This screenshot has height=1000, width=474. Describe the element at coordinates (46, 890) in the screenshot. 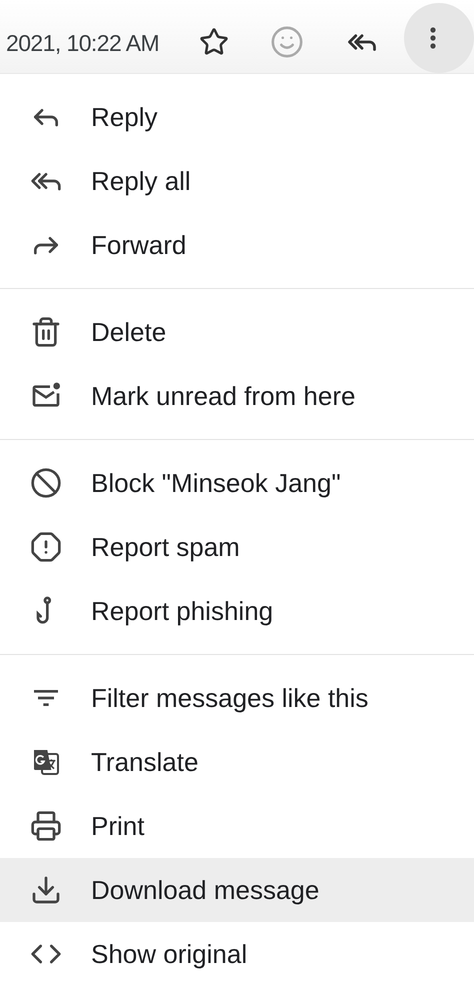

I see `download-icon` at that location.